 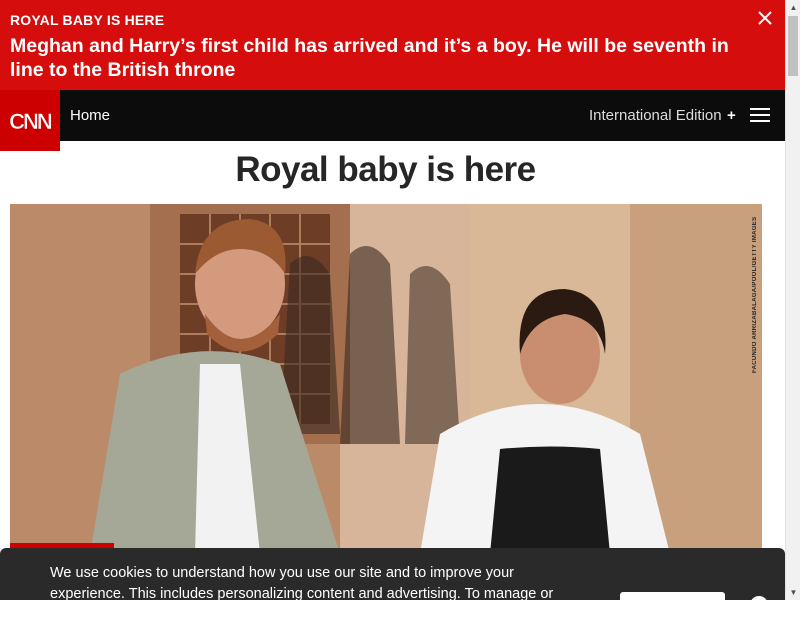 I want to click on cnn-logo: CNN, so click(x=30, y=120).